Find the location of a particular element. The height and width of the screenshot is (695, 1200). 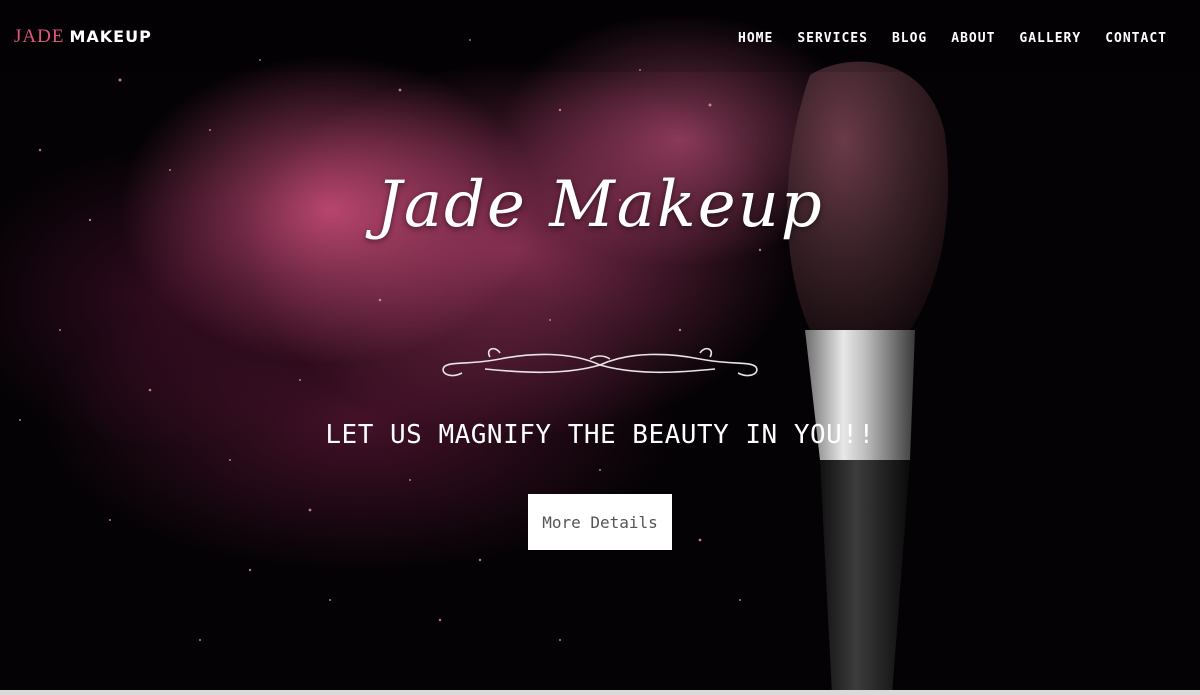

main-nav: HOME SERVICES BLOG ABOUT GALLERY CONTACT is located at coordinates (940, 39).